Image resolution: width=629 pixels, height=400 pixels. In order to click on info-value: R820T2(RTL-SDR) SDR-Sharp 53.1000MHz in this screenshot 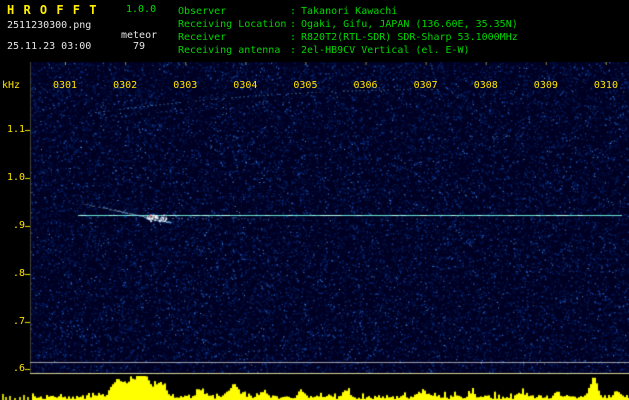, I will do `click(409, 37)`.